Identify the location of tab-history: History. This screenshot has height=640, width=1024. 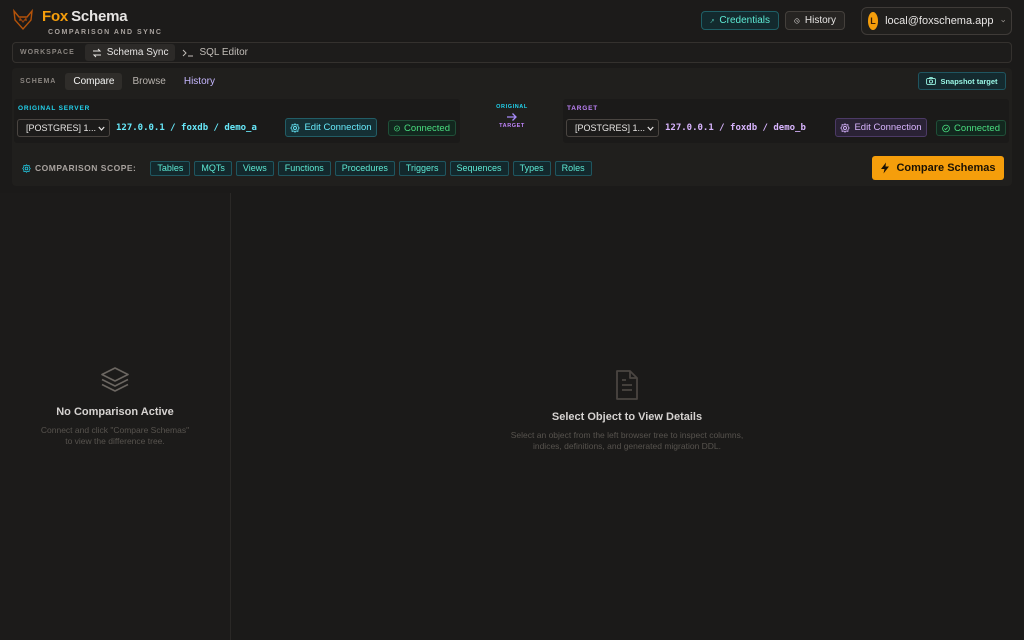
(199, 81).